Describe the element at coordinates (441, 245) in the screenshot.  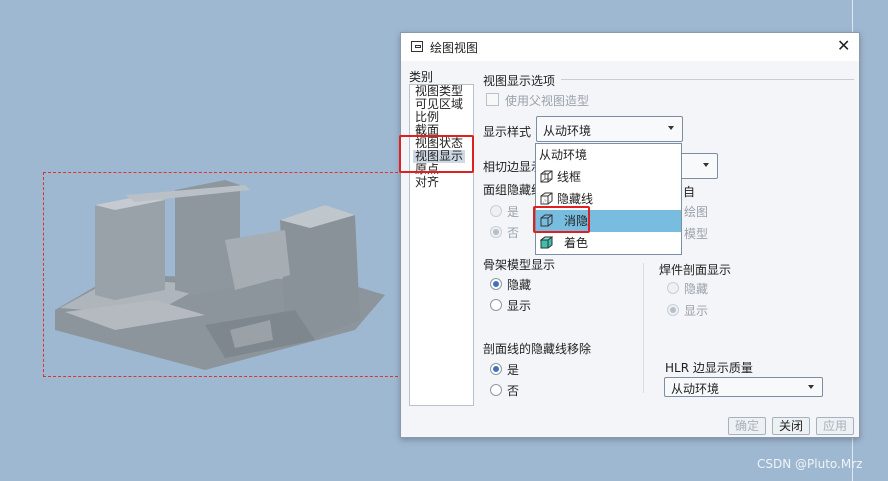
I see `category-list: 视图类型 可见区域 比例 截面 视图状态 视图显示 原点 对齐` at that location.